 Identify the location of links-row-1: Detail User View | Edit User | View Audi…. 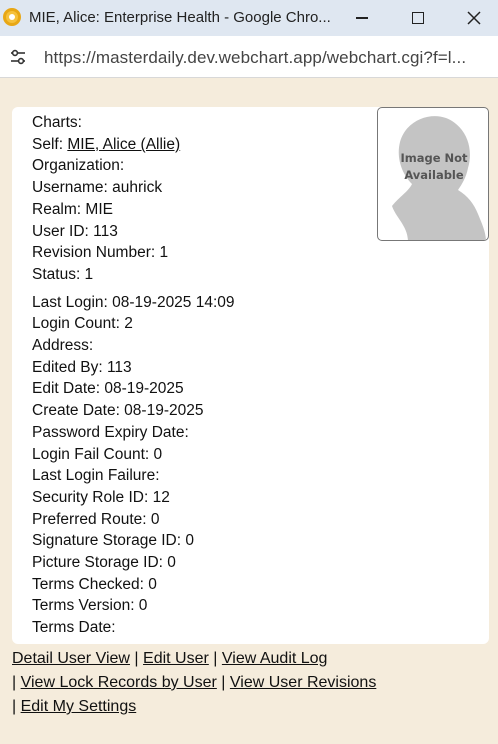
(194, 659).